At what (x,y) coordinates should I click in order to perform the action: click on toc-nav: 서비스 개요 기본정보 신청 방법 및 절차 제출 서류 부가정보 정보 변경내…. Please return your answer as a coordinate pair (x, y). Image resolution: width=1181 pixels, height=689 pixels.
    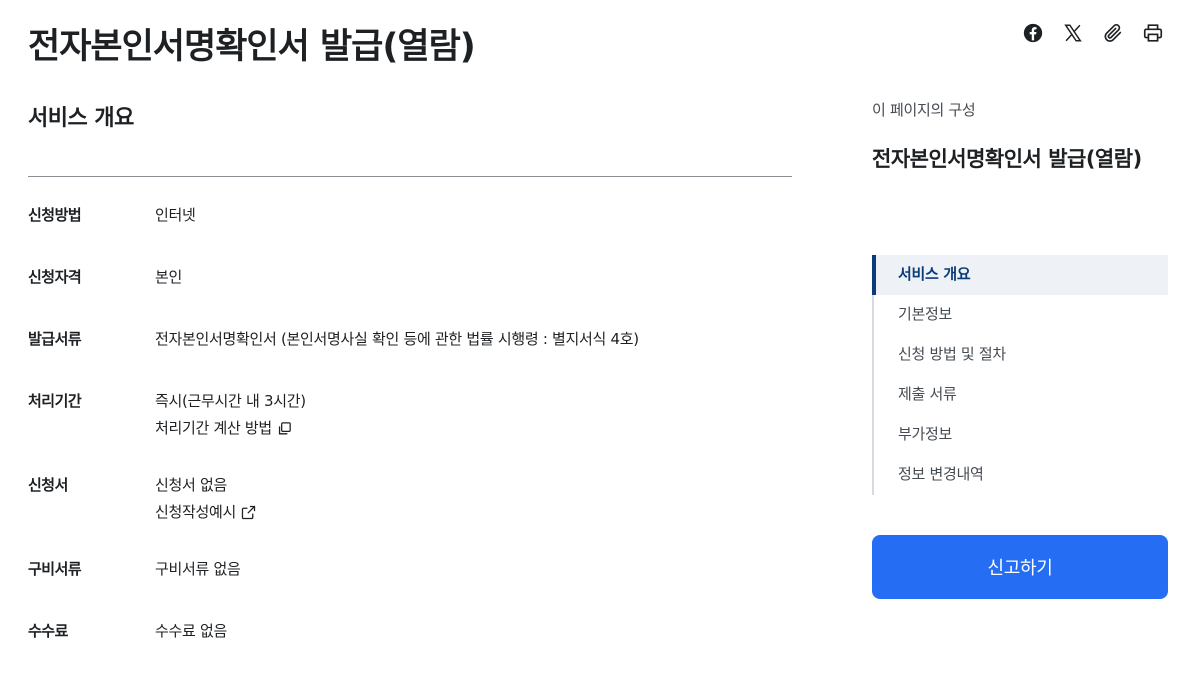
    Looking at the image, I should click on (1020, 375).